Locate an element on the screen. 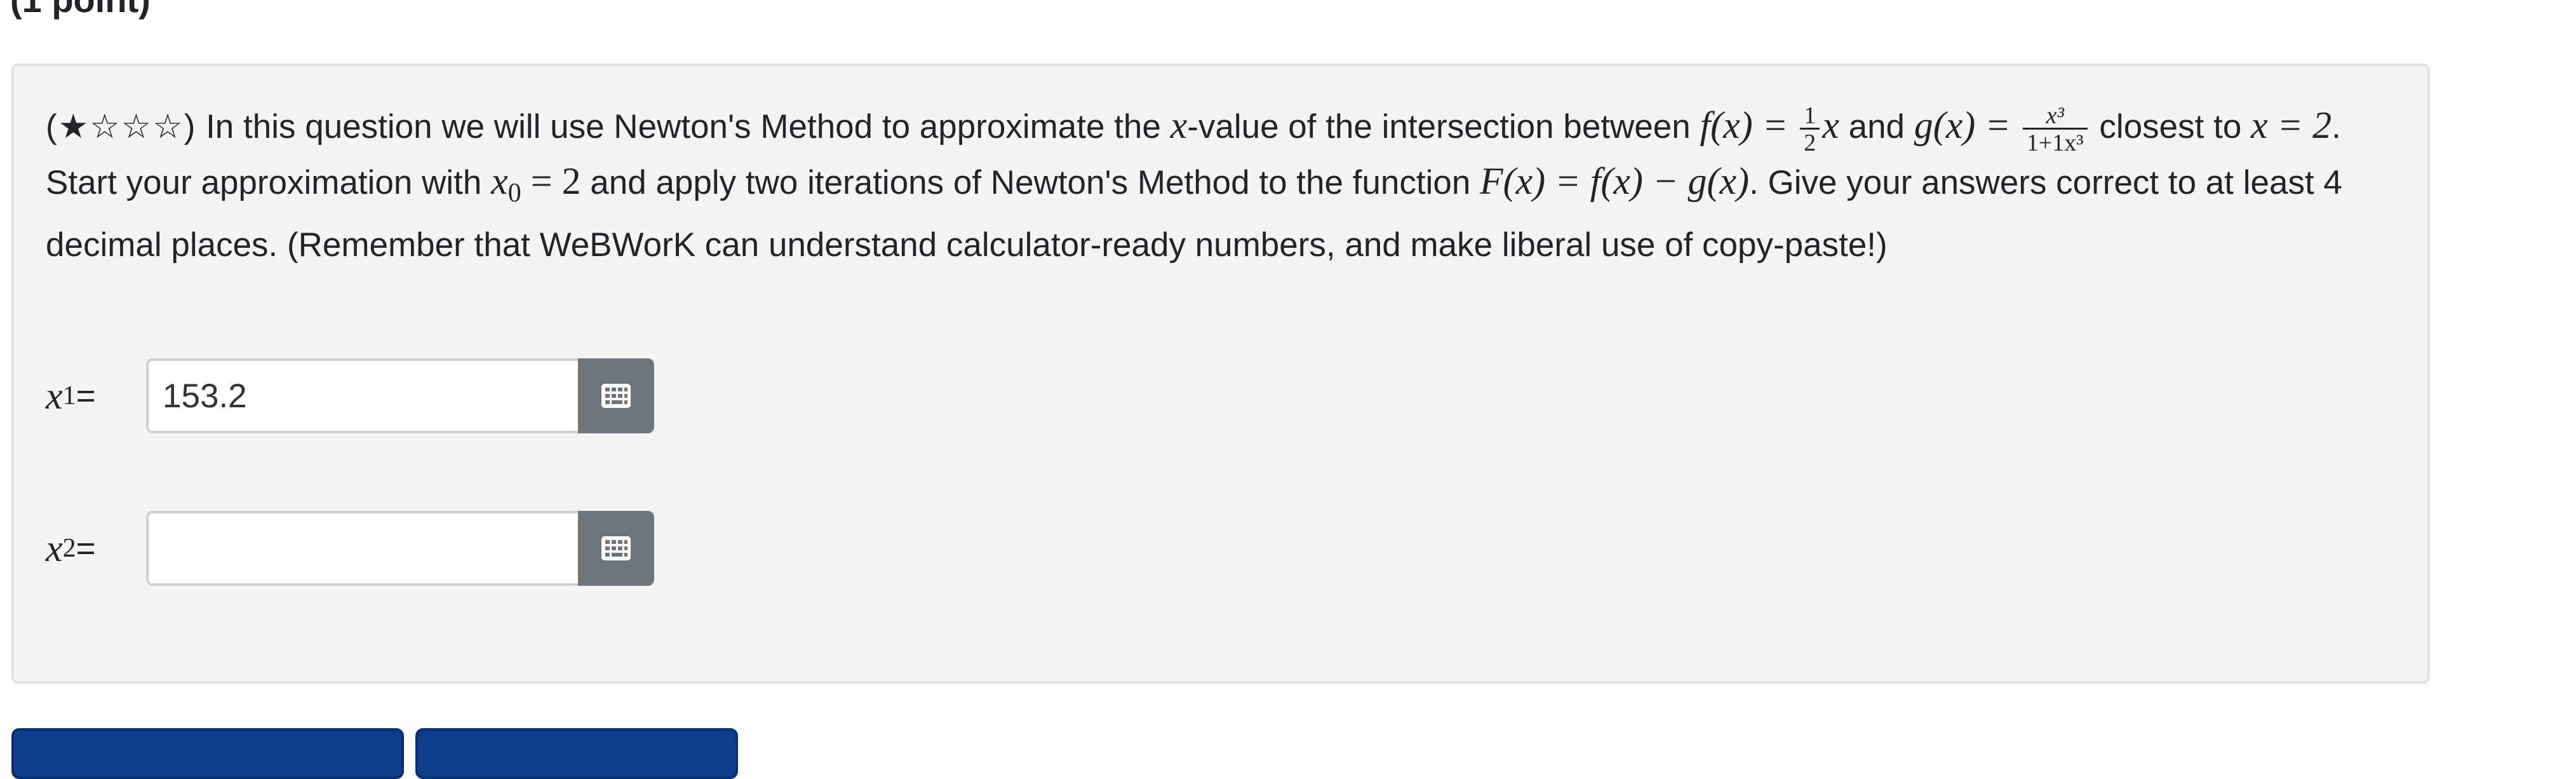  and-text: and is located at coordinates (1876, 127).